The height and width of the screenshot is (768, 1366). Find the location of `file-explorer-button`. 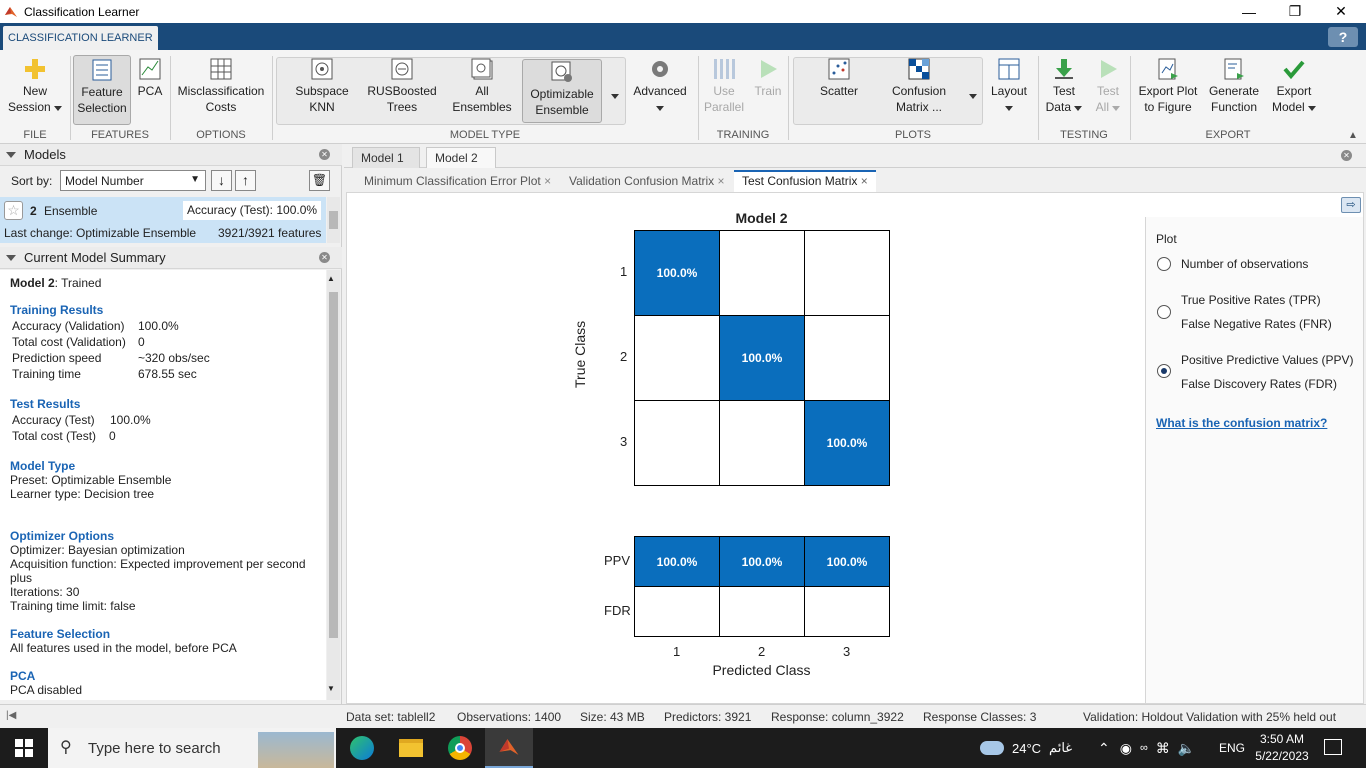

file-explorer-button is located at coordinates (411, 748).